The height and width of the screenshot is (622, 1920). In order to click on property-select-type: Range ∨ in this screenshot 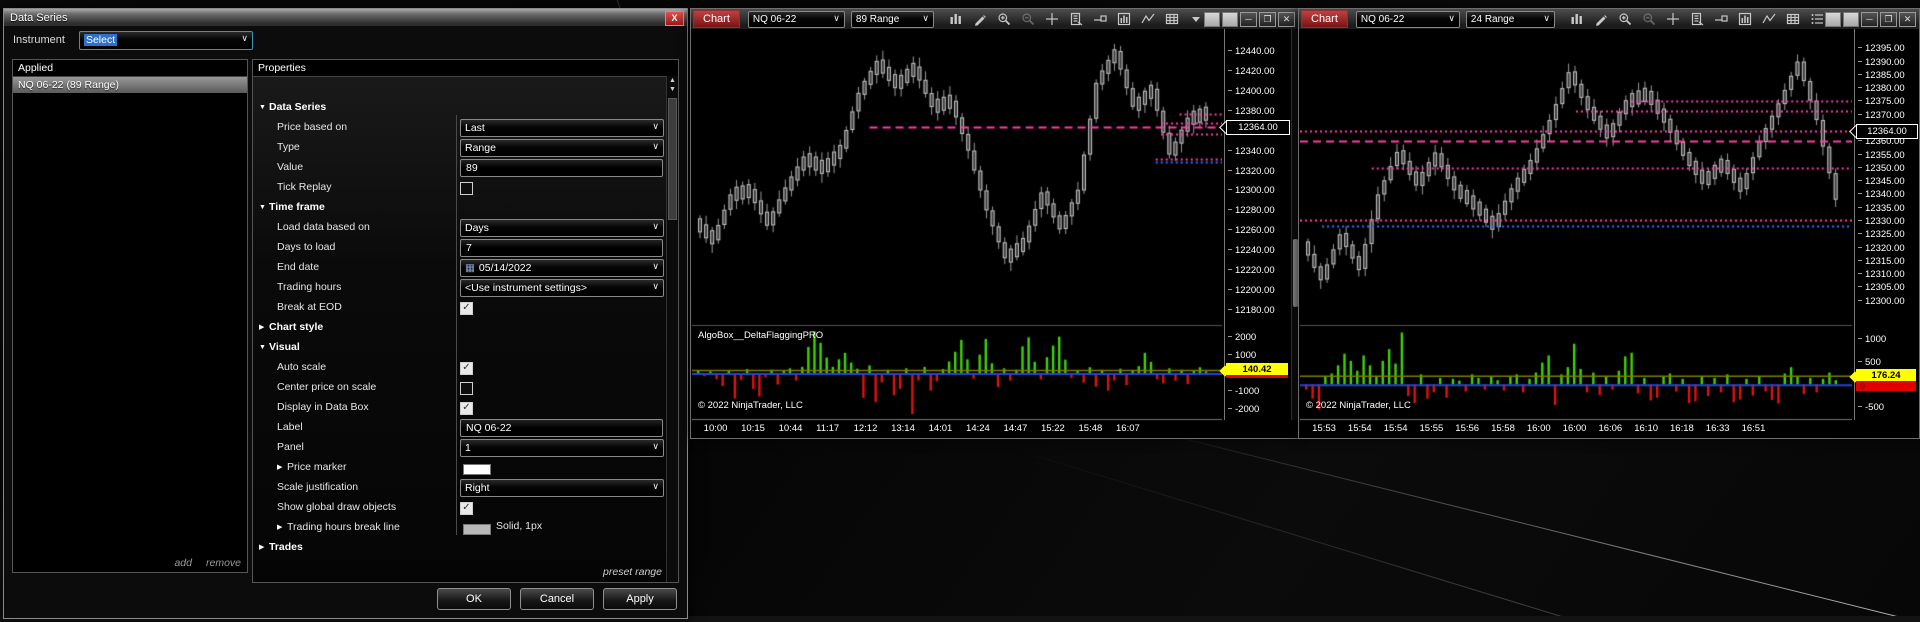, I will do `click(562, 148)`.